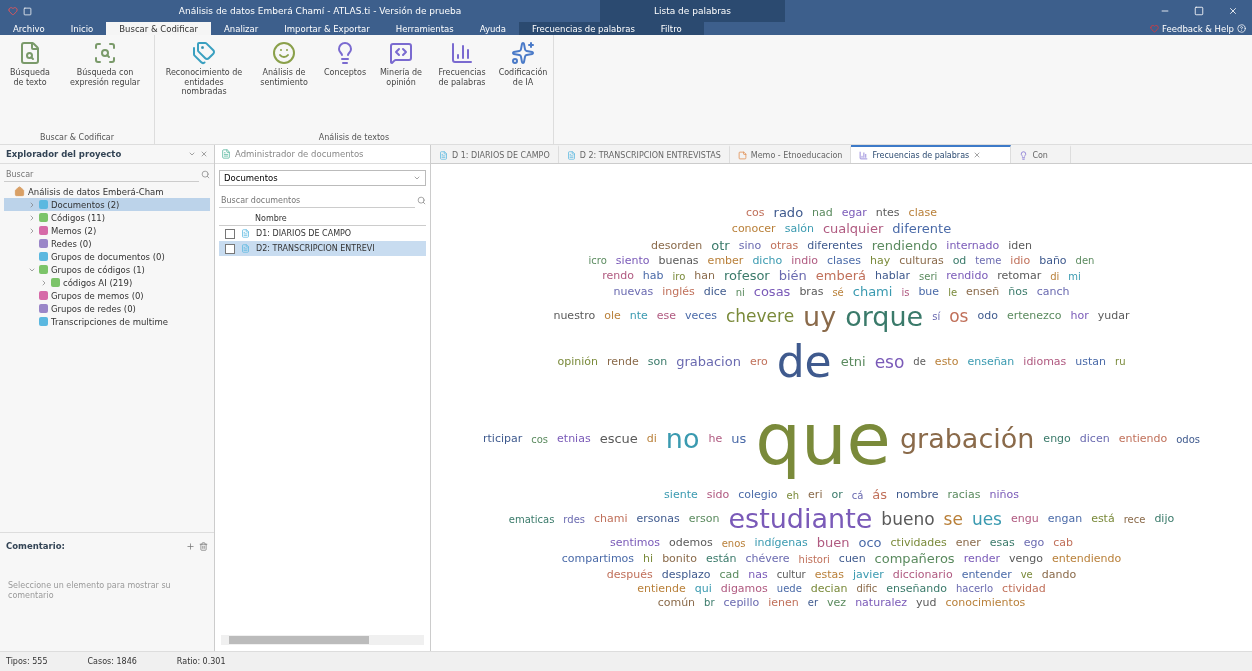 The width and height of the screenshot is (1252, 671). Describe the element at coordinates (597, 261) in the screenshot. I see `cloud-word: icro` at that location.